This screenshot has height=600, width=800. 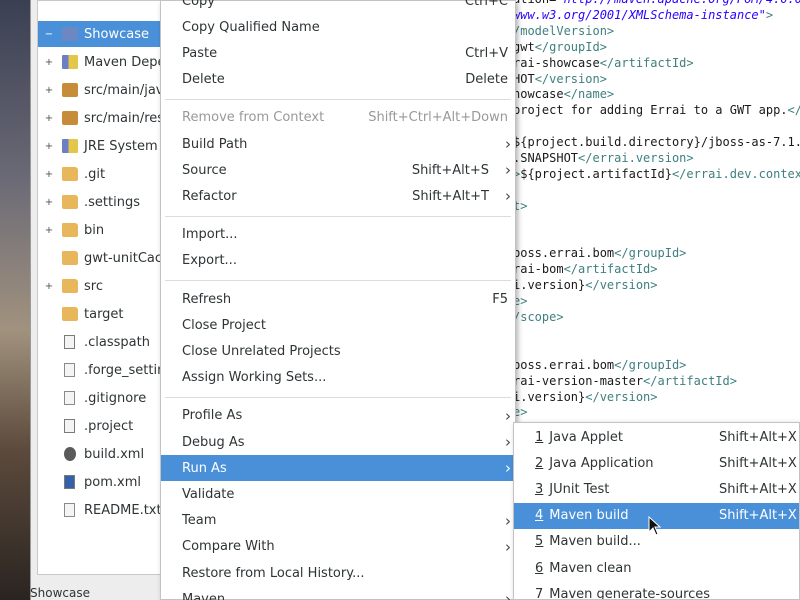 What do you see at coordinates (338, 27) in the screenshot?
I see `menu-item-copy-qualified-name: Copy Qualified Name` at bounding box center [338, 27].